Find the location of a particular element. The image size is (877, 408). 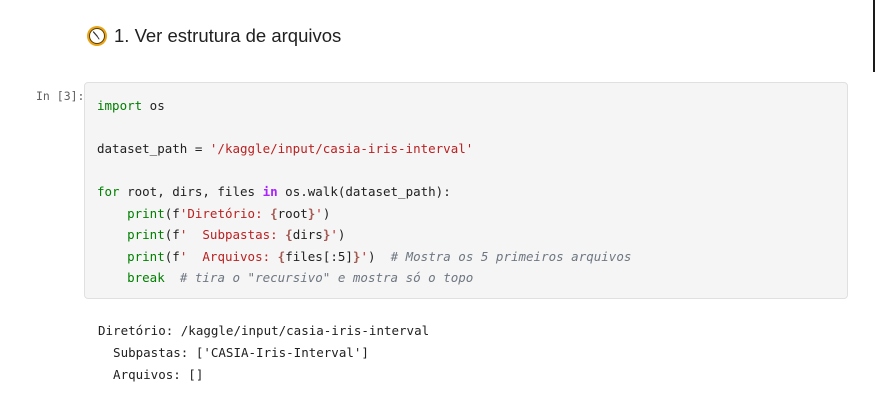

code-line: import os is located at coordinates (131, 105).